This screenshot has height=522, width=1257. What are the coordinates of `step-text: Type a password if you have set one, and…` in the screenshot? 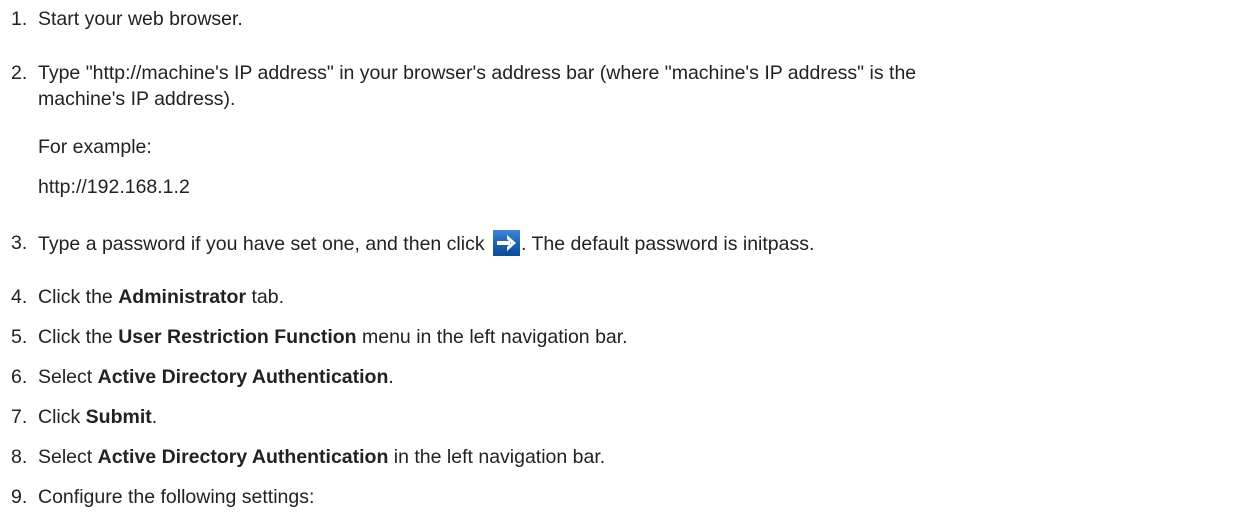 It's located at (426, 243).